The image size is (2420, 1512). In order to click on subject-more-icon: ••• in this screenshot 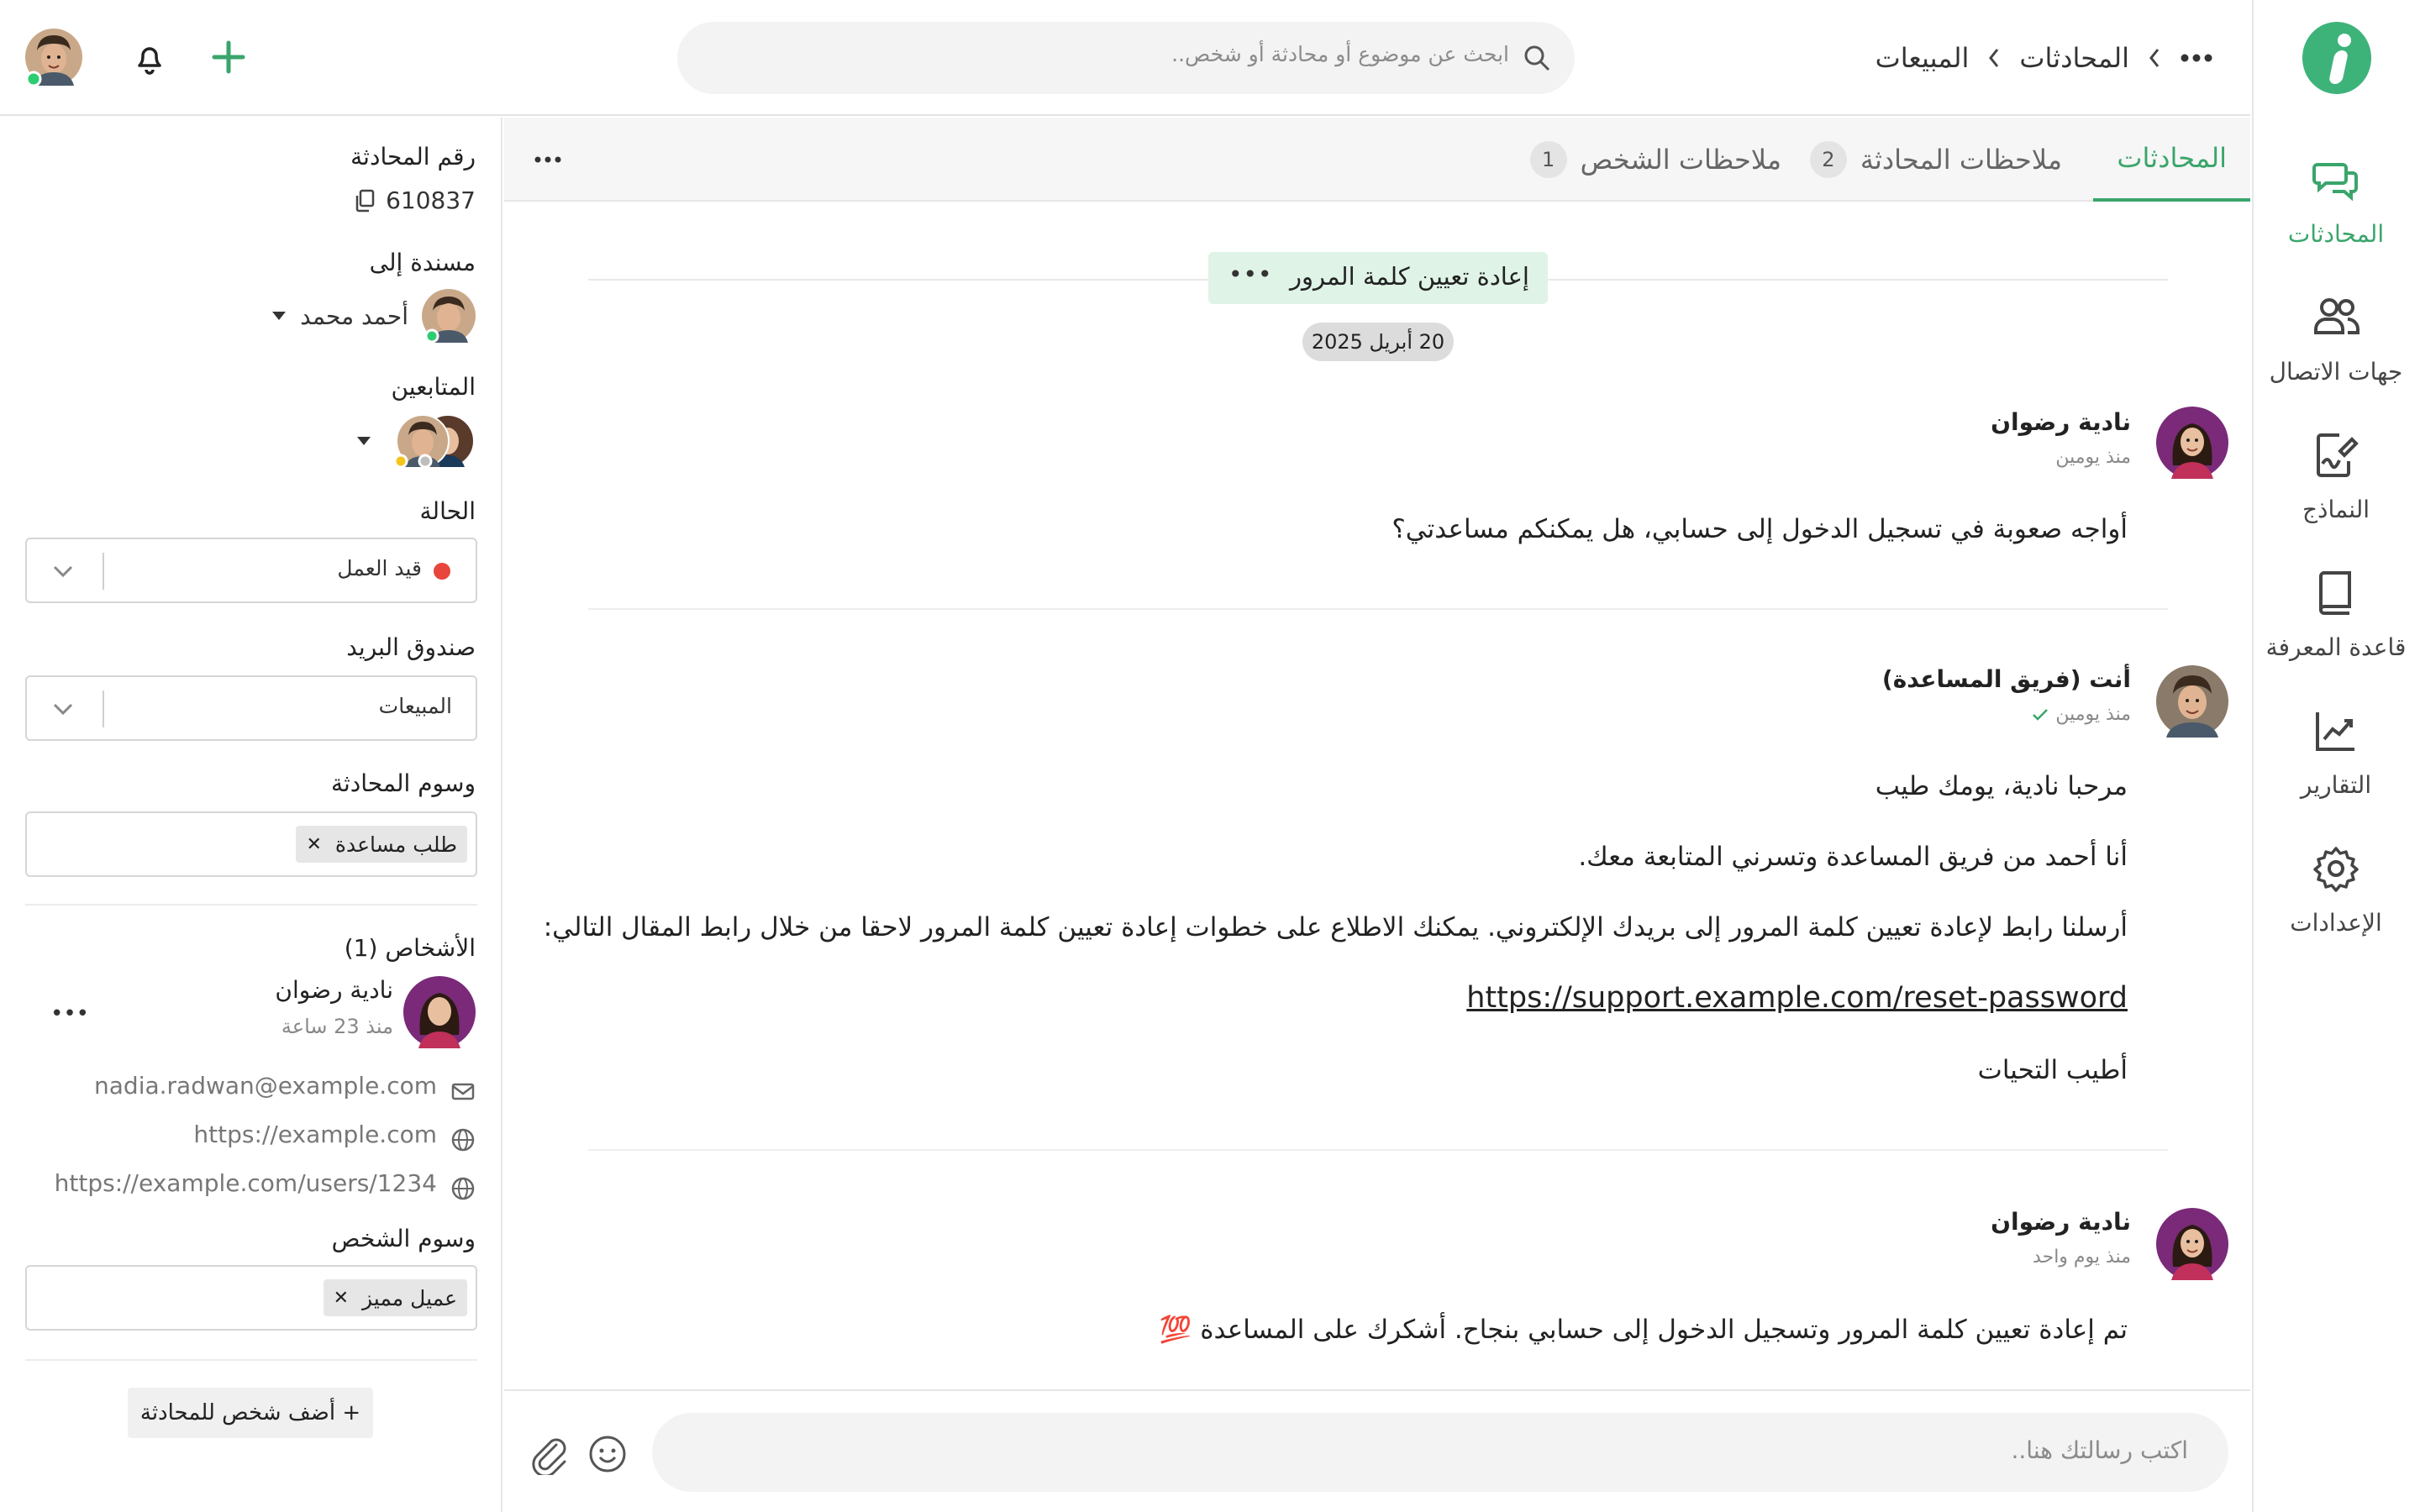, I will do `click(1251, 274)`.